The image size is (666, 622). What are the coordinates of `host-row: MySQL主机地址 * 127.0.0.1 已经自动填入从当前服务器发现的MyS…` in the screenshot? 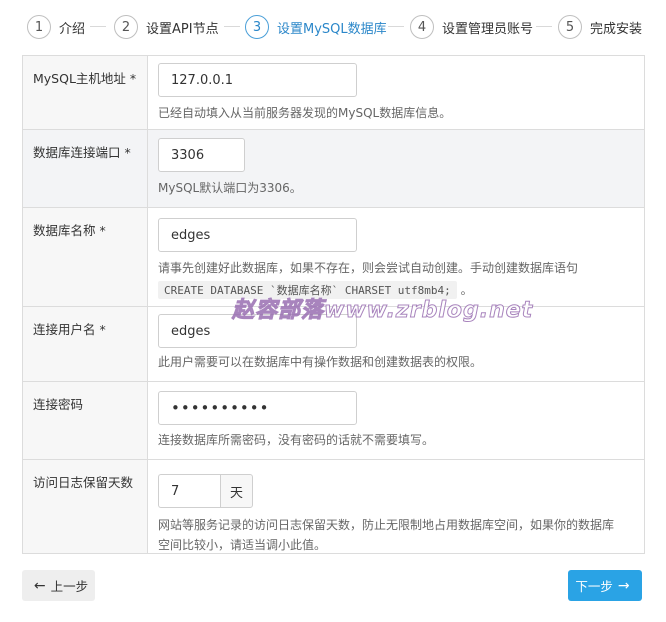 It's located at (333, 93).